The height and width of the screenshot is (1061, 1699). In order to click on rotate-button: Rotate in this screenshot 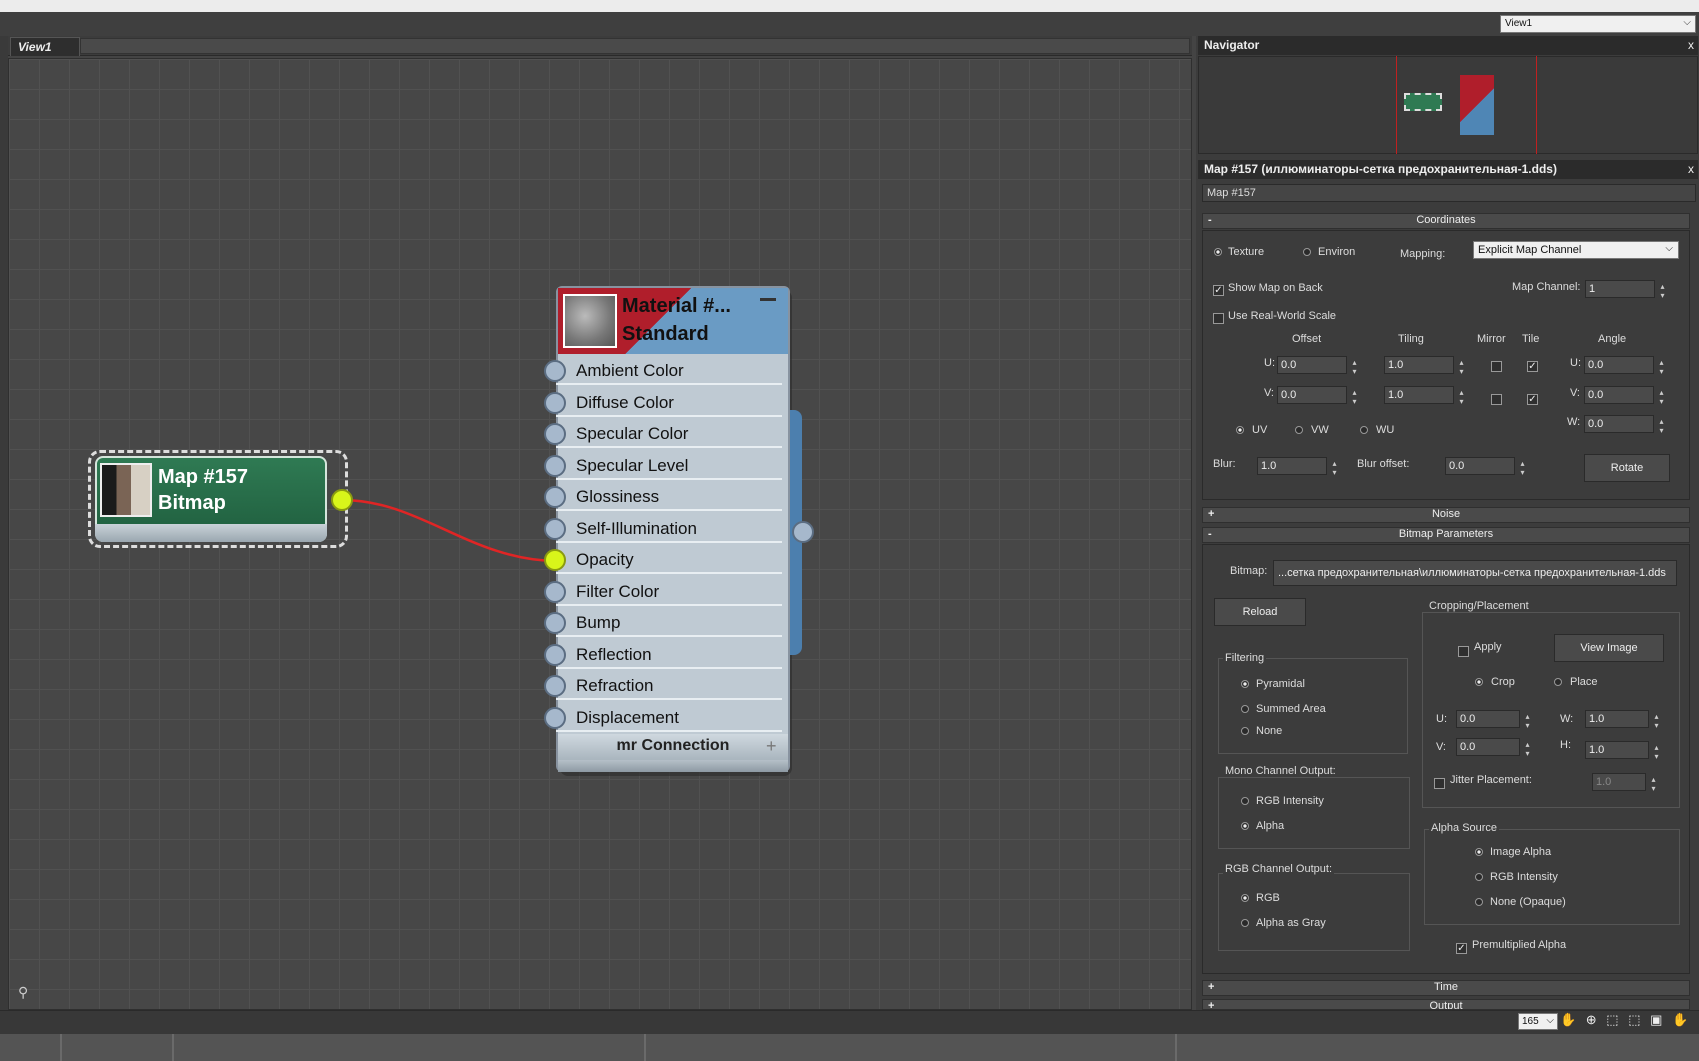, I will do `click(1627, 468)`.